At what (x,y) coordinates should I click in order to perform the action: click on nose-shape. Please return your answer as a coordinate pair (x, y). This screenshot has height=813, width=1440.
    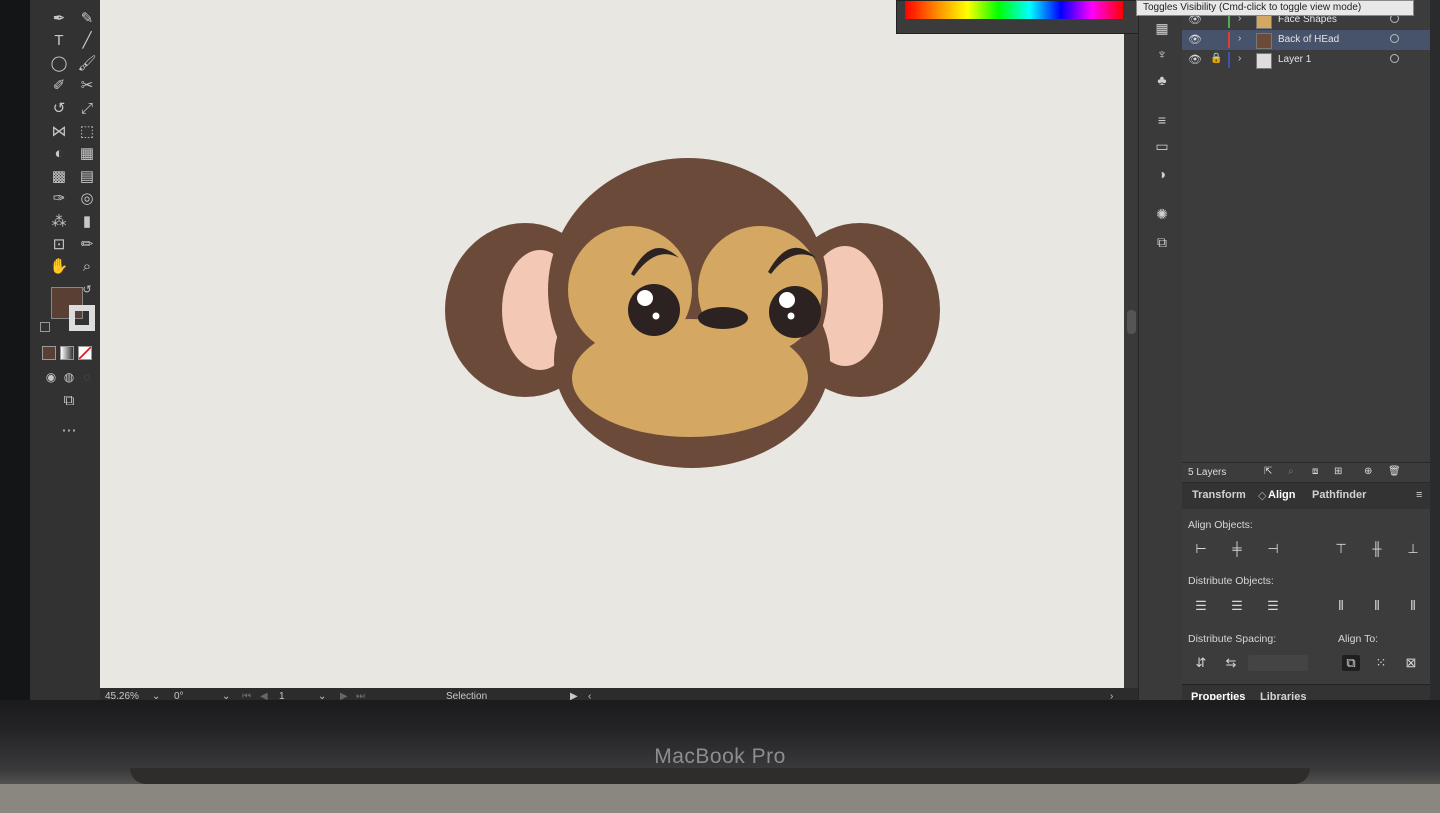
    Looking at the image, I should click on (723, 318).